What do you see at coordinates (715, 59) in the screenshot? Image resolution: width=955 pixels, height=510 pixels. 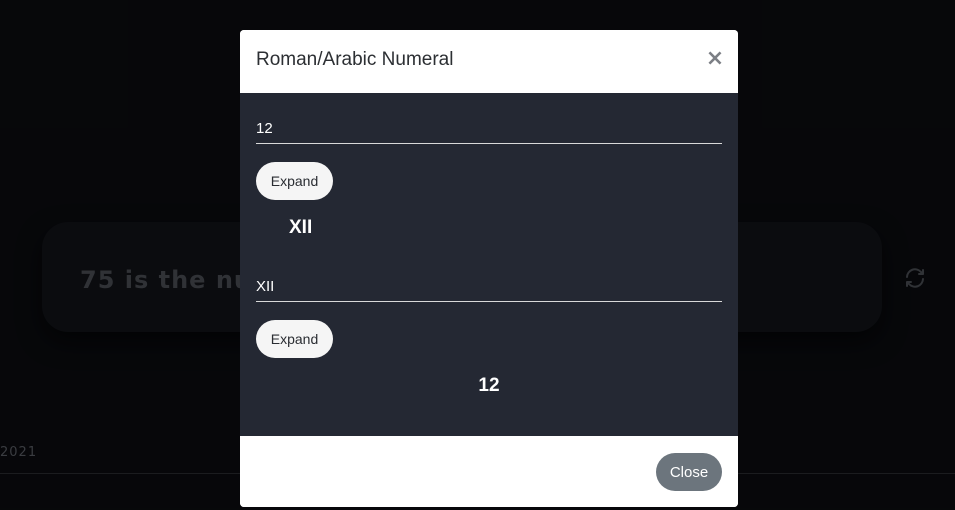 I see `close-icon: ×` at bounding box center [715, 59].